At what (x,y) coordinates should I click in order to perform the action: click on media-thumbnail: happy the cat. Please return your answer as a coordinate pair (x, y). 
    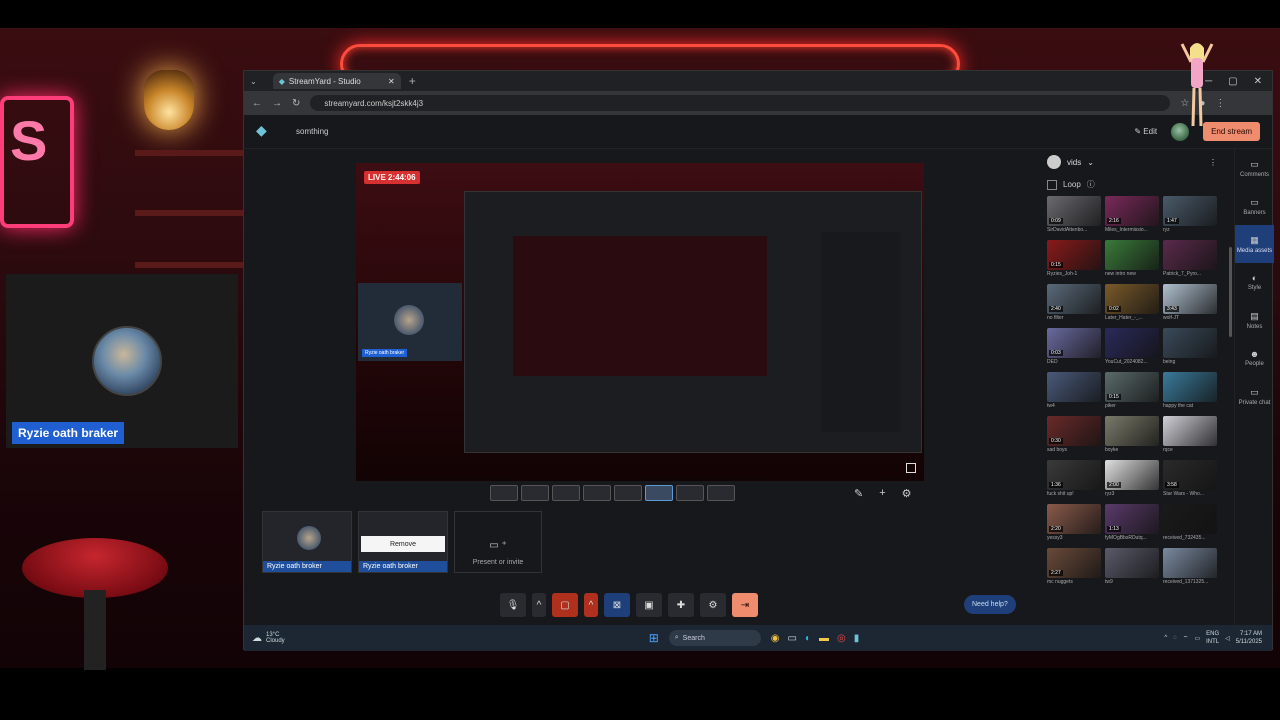
    Looking at the image, I should click on (1190, 392).